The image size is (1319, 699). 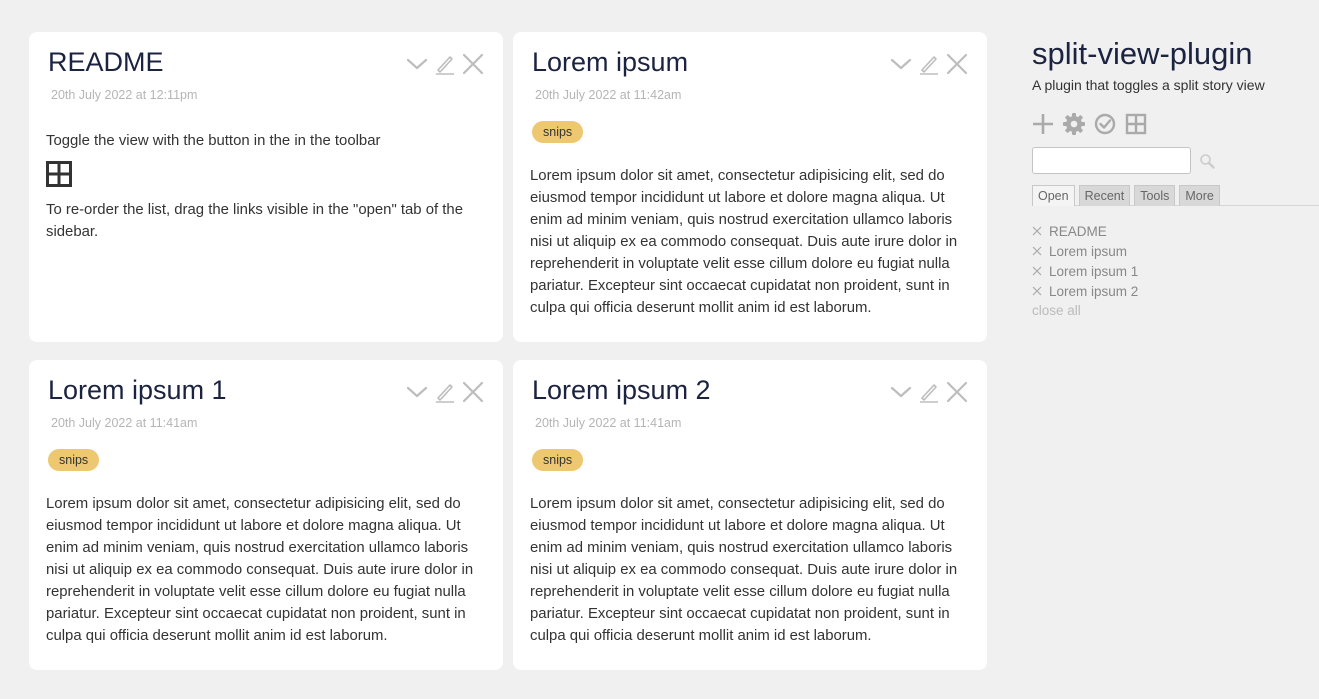 I want to click on list-item: Lorem ipsum, so click(x=1175, y=251).